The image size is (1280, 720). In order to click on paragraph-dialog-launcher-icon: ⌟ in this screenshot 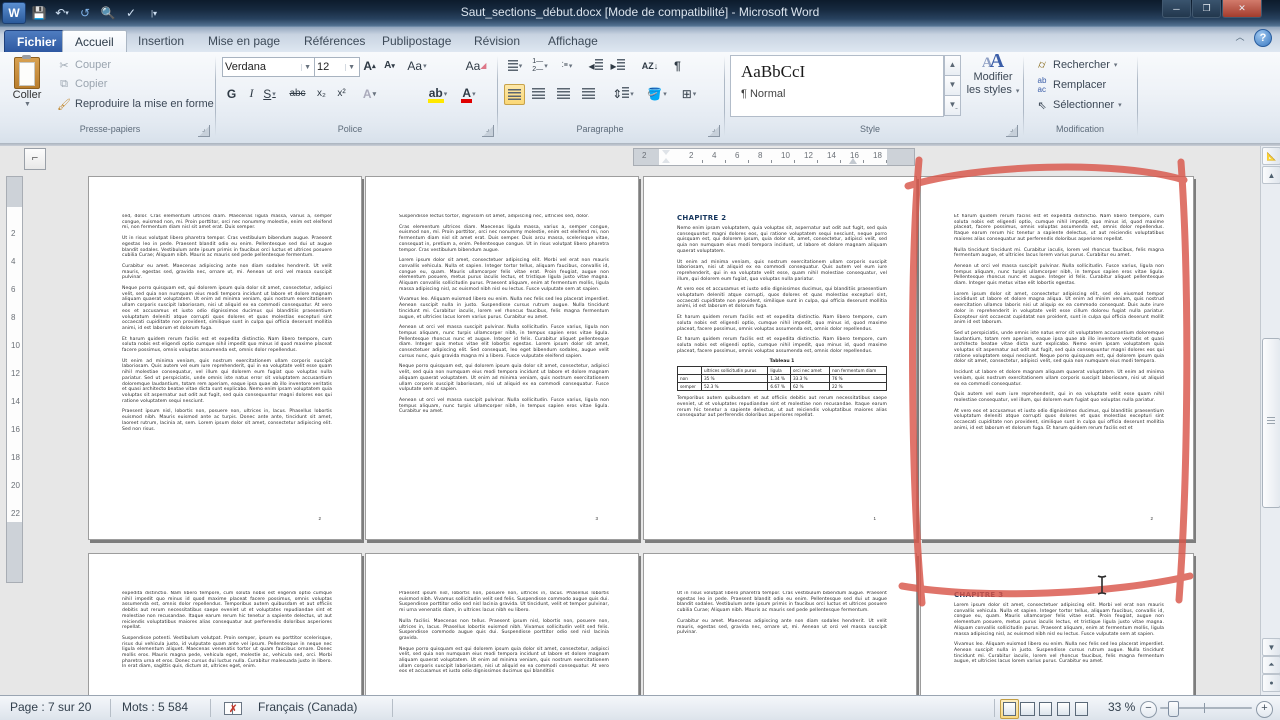, I will do `click(714, 131)`.